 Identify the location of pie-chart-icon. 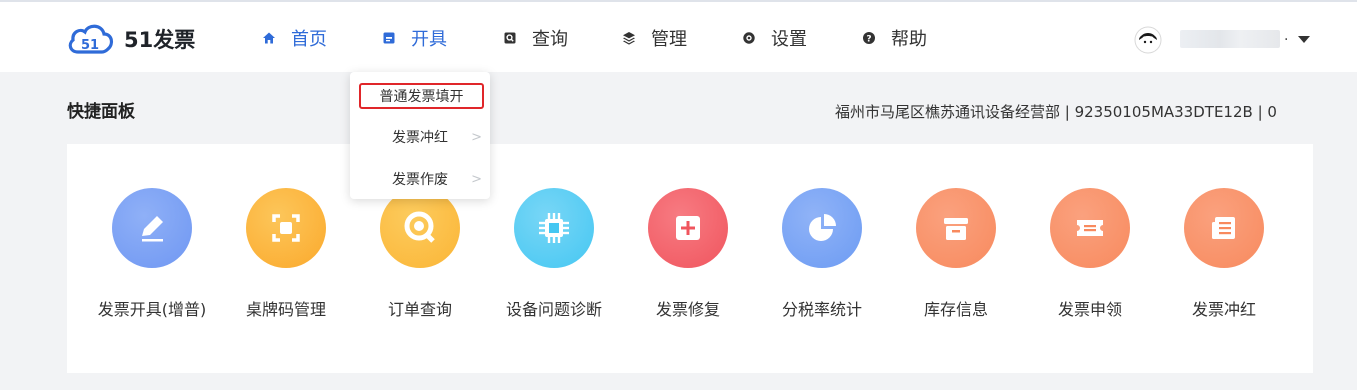
(822, 228).